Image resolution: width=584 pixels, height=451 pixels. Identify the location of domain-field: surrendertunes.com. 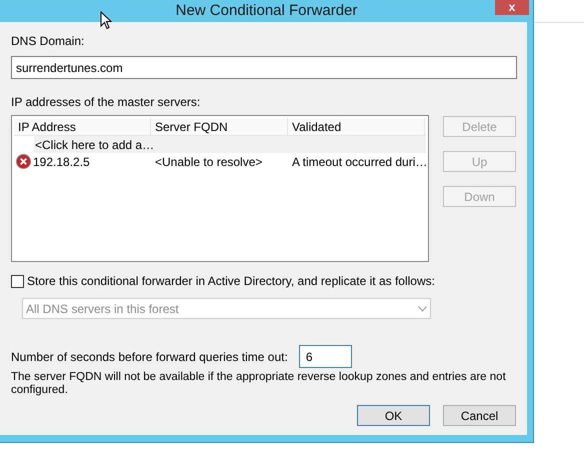
(264, 67).